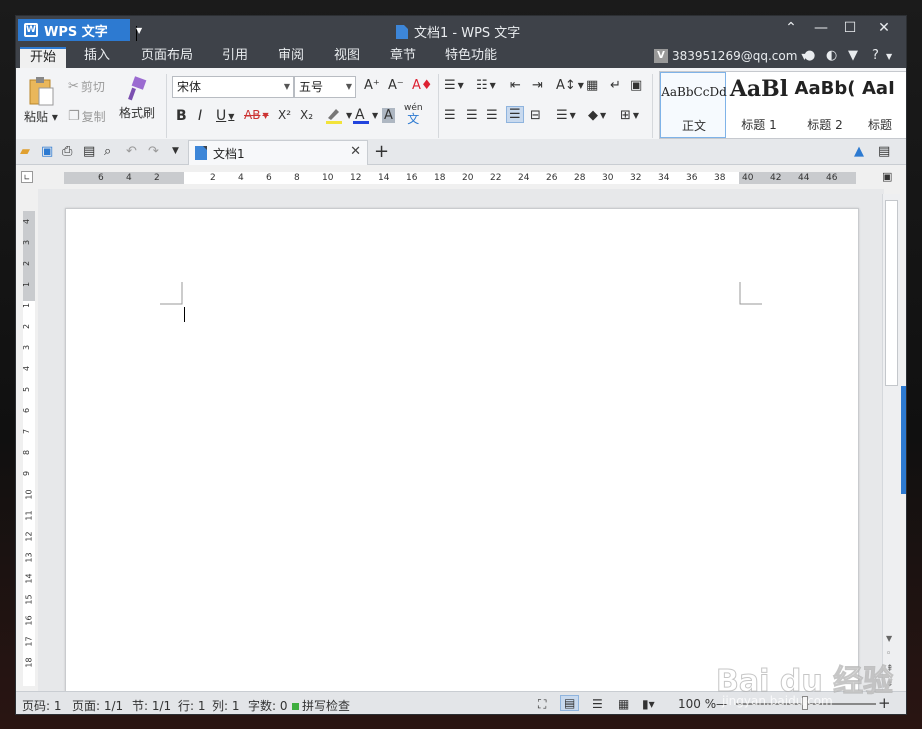 This screenshot has height=729, width=922. What do you see at coordinates (542, 704) in the screenshot?
I see `full-screen-icon: ⛶` at bounding box center [542, 704].